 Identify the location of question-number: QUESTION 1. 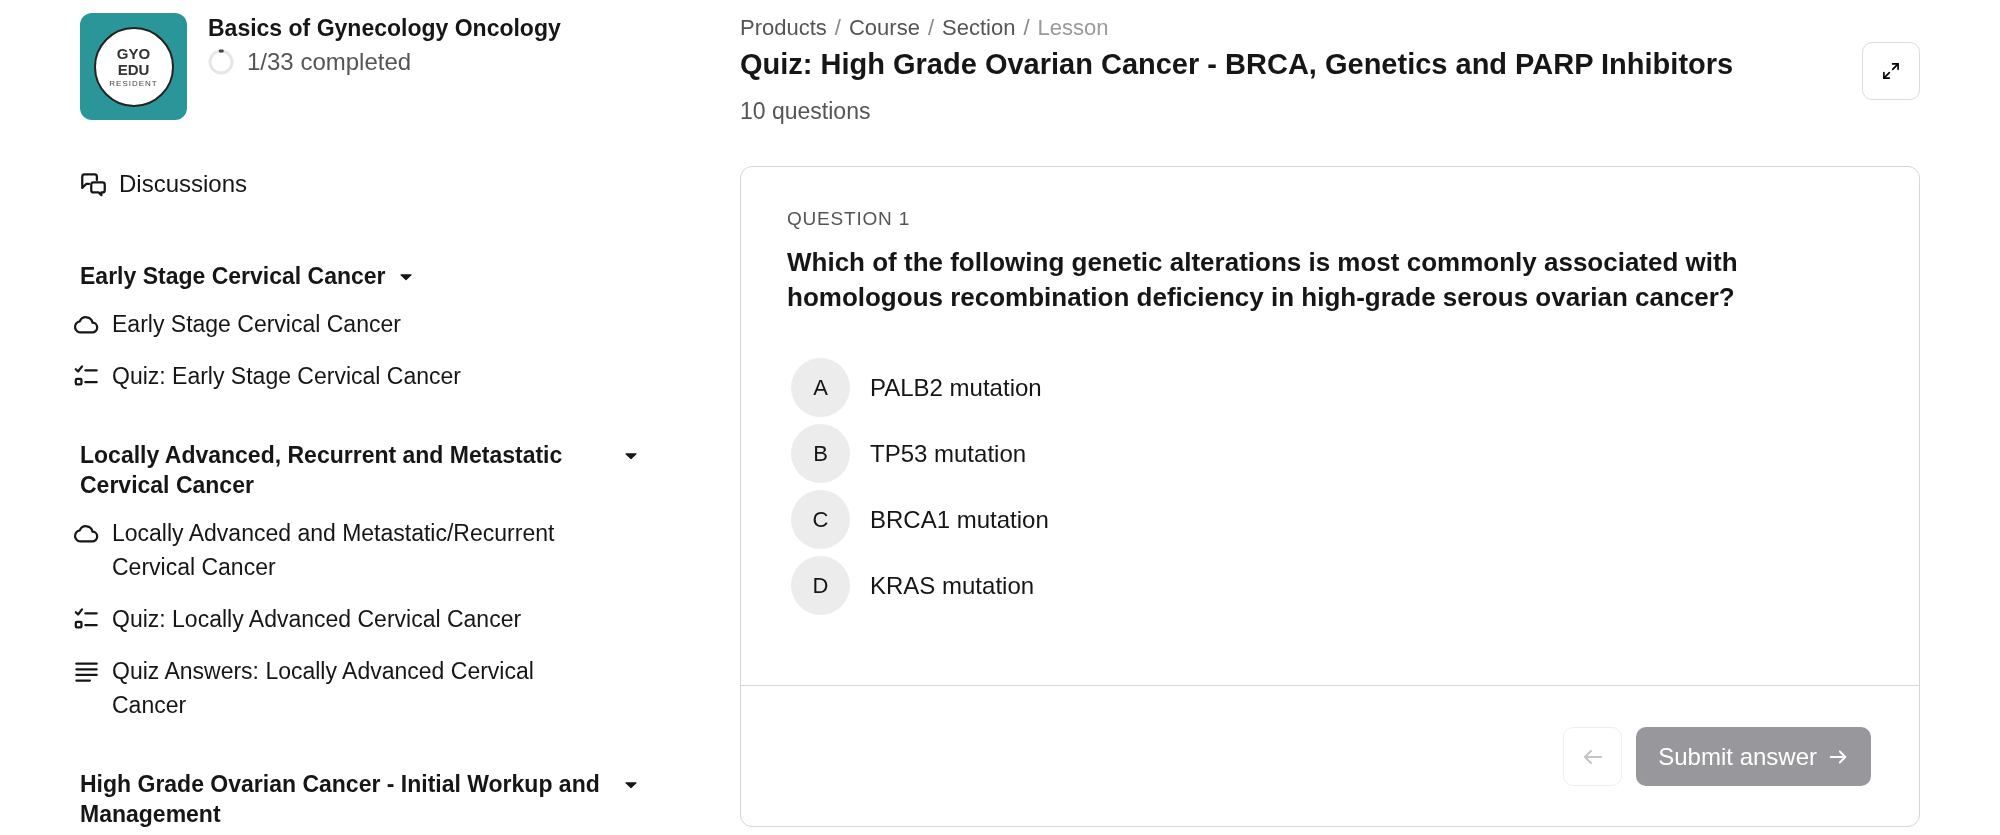
(849, 219).